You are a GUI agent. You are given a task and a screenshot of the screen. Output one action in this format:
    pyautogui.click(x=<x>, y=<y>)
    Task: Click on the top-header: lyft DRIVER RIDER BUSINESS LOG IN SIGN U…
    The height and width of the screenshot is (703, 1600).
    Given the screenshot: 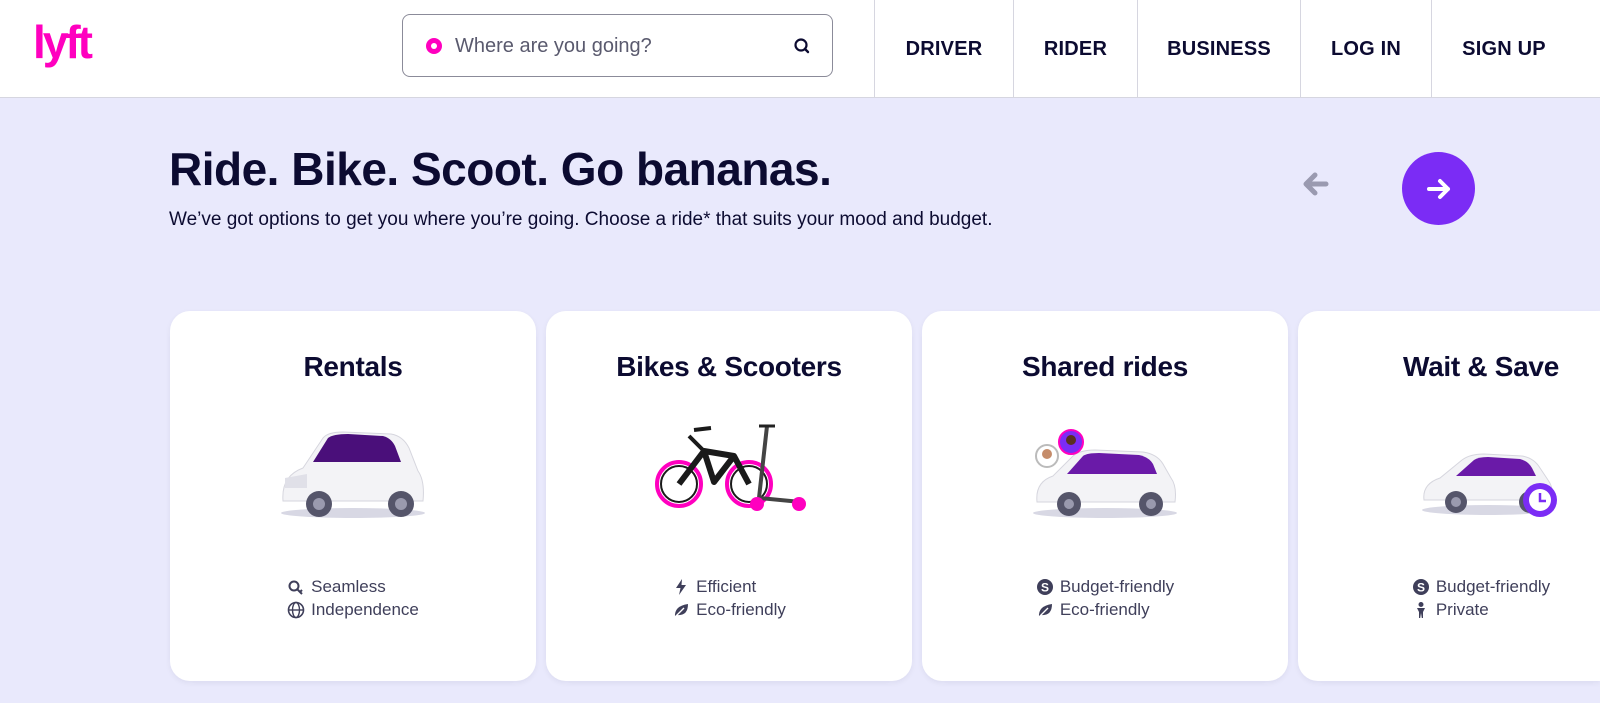 What is the action you would take?
    pyautogui.click(x=800, y=49)
    